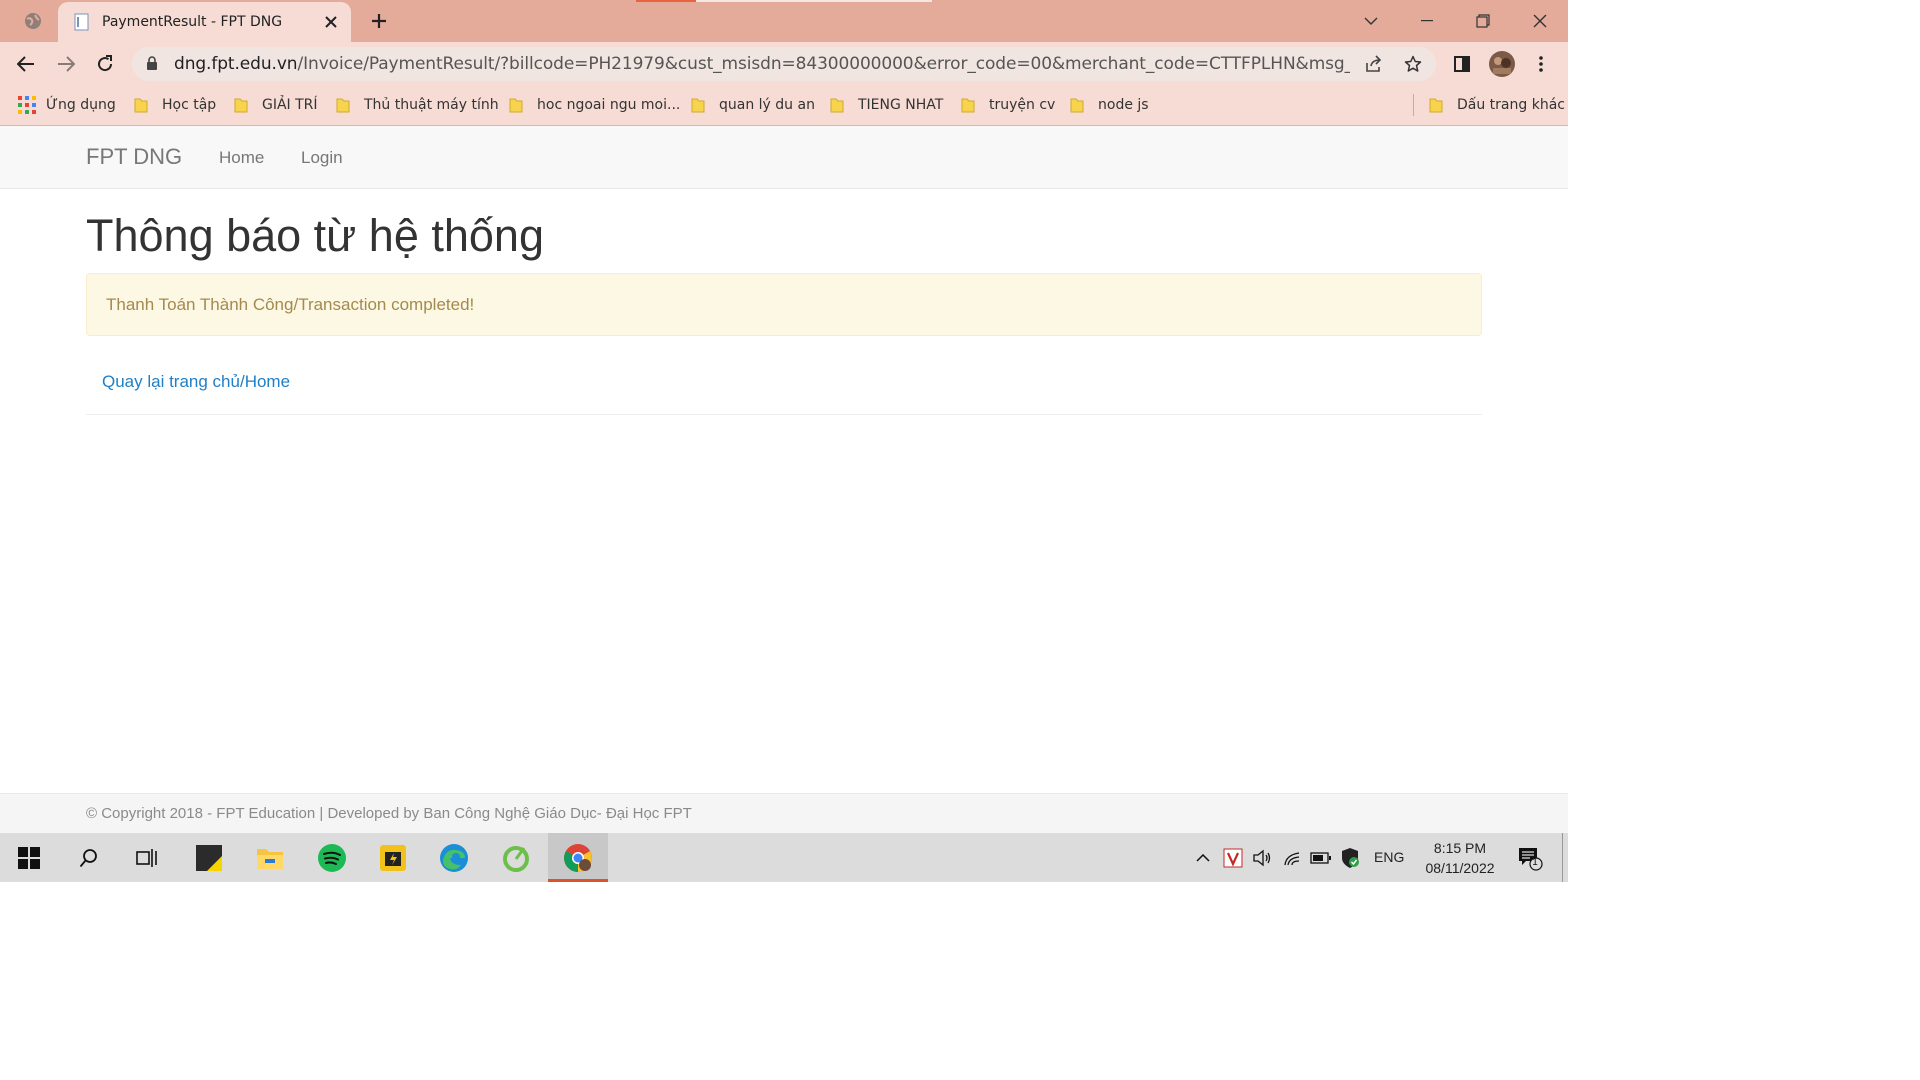  Describe the element at coordinates (196, 382) in the screenshot. I see `back-home-link: Quay lại trang chủ/Home` at that location.